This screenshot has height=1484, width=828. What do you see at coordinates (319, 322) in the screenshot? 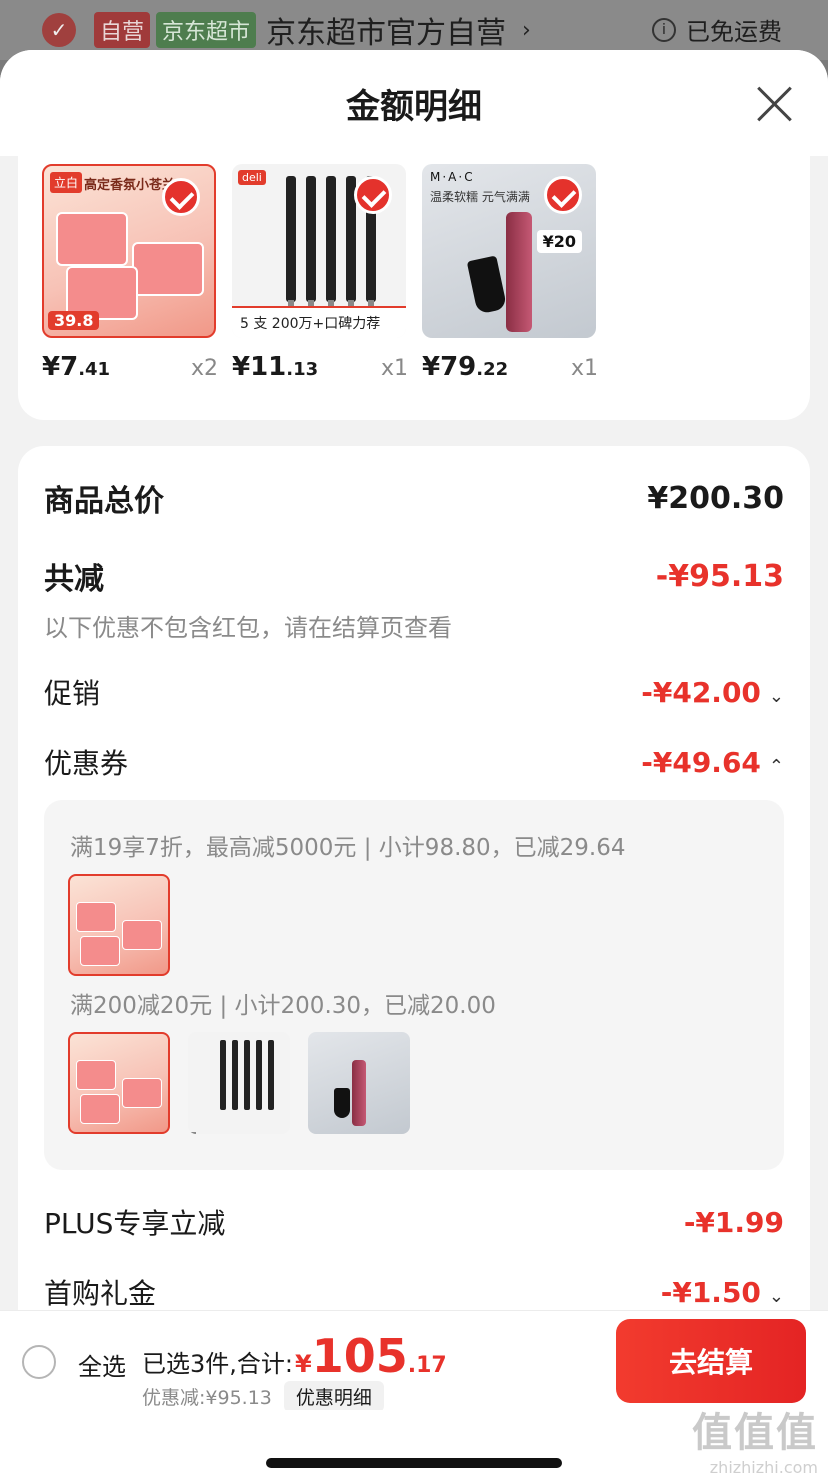
I see `product-art-title: 5 支 200万+口碑力荐` at bounding box center [319, 322].